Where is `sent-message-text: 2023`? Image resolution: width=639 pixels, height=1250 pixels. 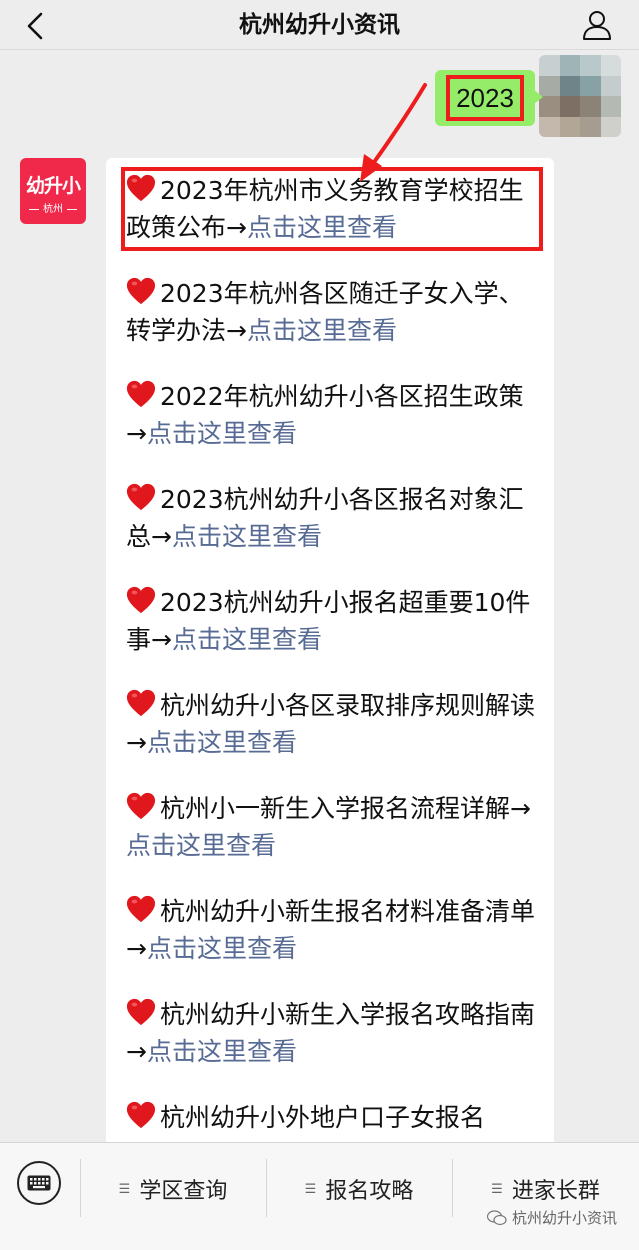 sent-message-text: 2023 is located at coordinates (485, 98).